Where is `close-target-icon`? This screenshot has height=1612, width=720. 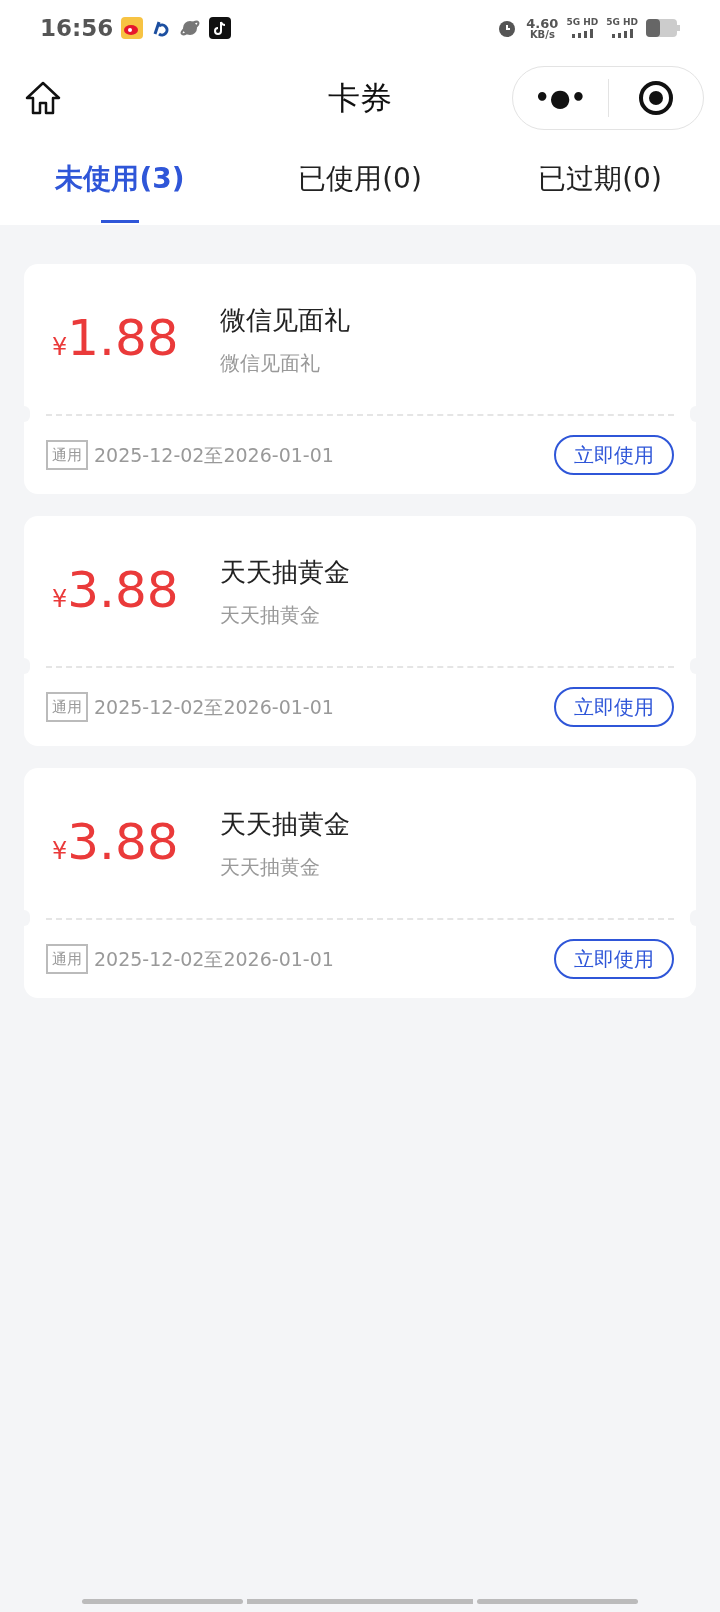 close-target-icon is located at coordinates (655, 98).